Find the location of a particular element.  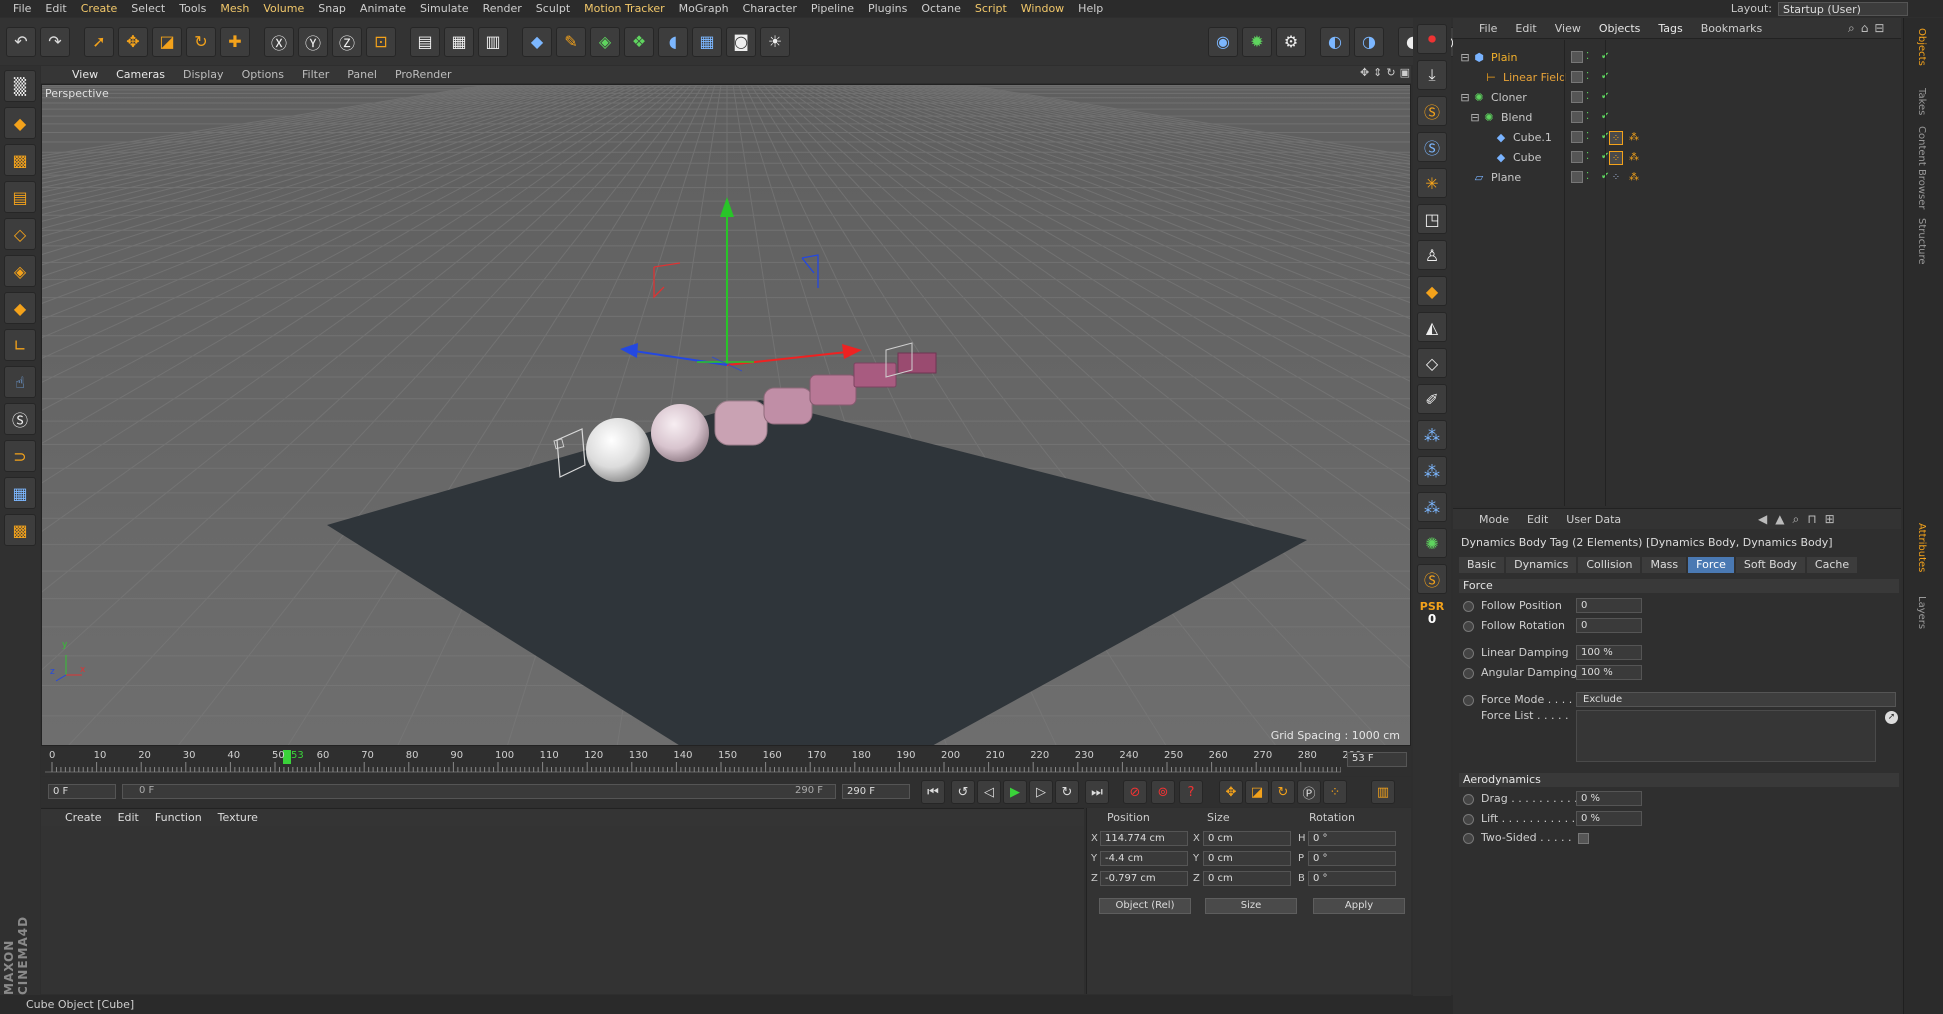

force-section-header: Force is located at coordinates (1679, 586).